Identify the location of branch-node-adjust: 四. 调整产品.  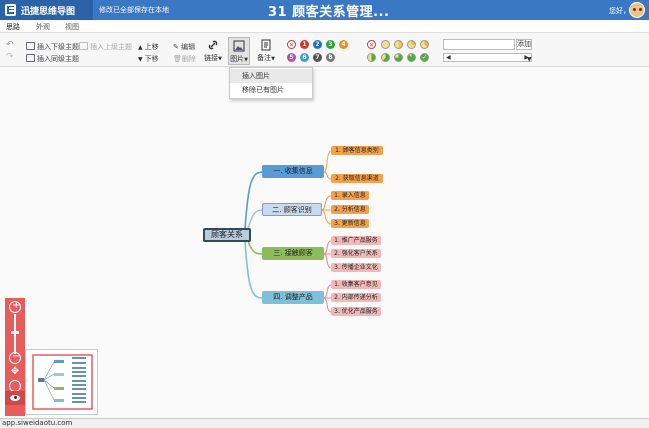
(293, 297).